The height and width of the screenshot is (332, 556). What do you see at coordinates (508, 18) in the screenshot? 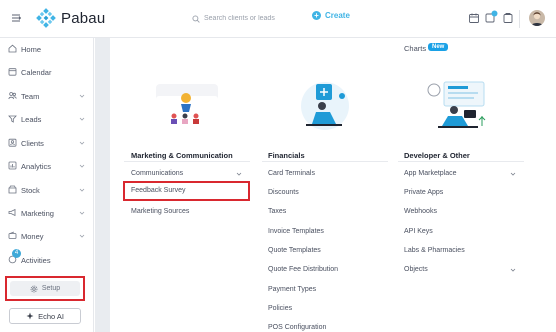
I see `tasks-icon` at bounding box center [508, 18].